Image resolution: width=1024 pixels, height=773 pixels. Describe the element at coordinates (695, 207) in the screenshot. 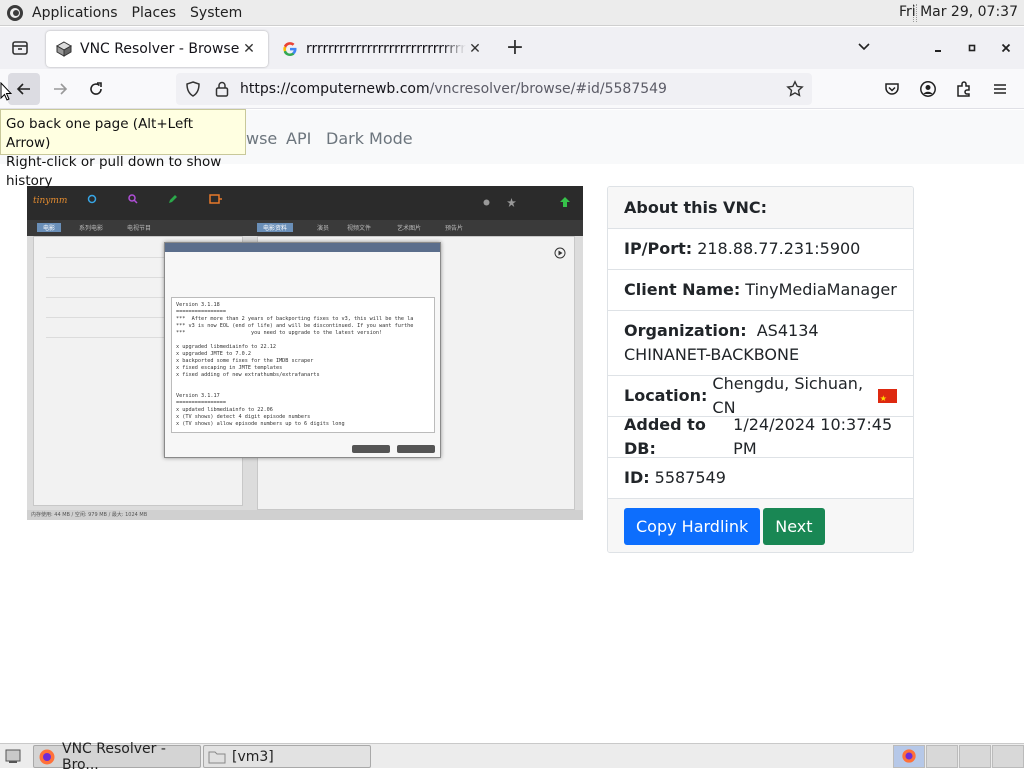

I see `card-header-title: About this VNC:` at that location.